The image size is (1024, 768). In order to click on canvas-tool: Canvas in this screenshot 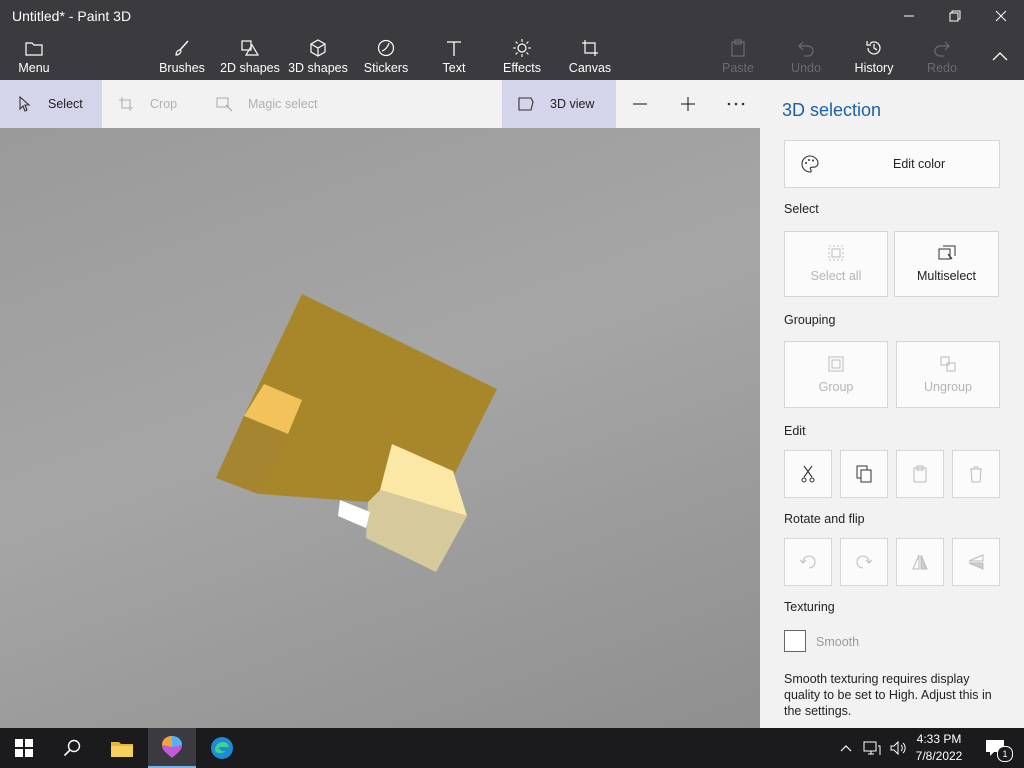, I will do `click(590, 56)`.